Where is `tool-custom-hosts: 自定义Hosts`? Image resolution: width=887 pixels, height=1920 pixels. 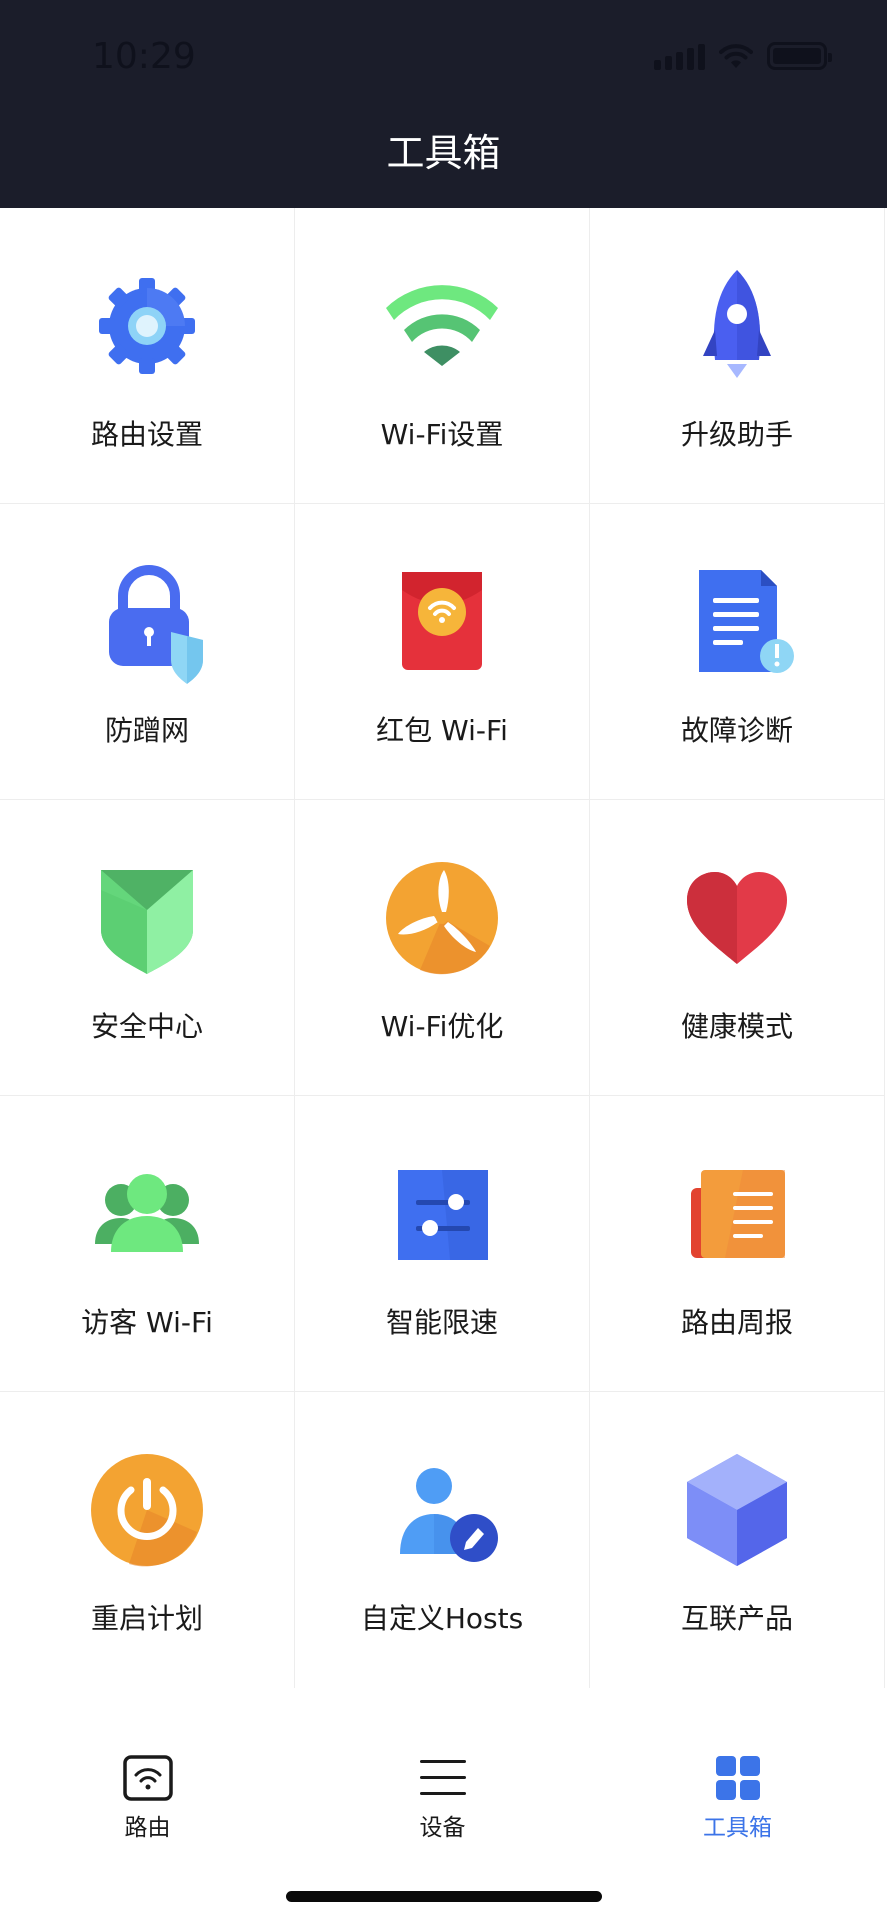 tool-custom-hosts: 自定义Hosts is located at coordinates (442, 1540).